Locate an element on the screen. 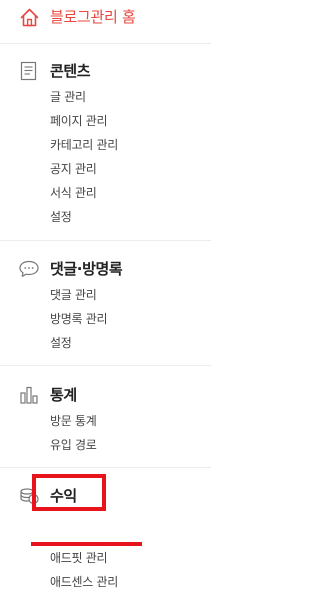  section-stats-header: 통계 is located at coordinates (105, 396).